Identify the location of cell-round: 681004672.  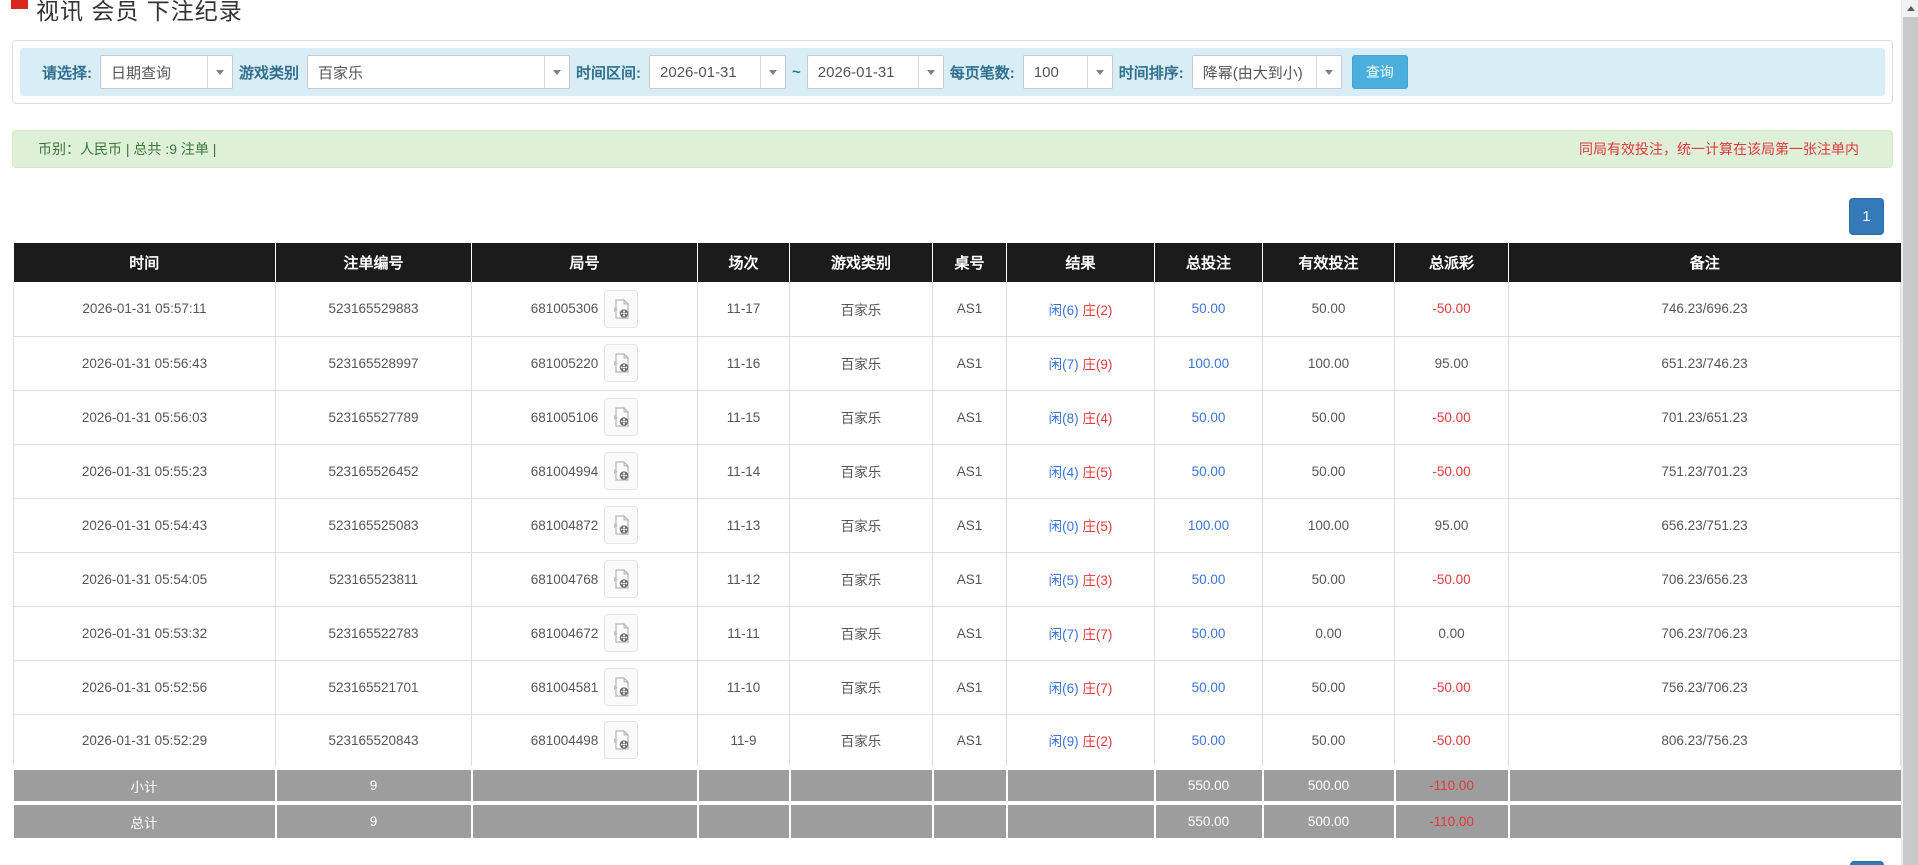
(584, 633).